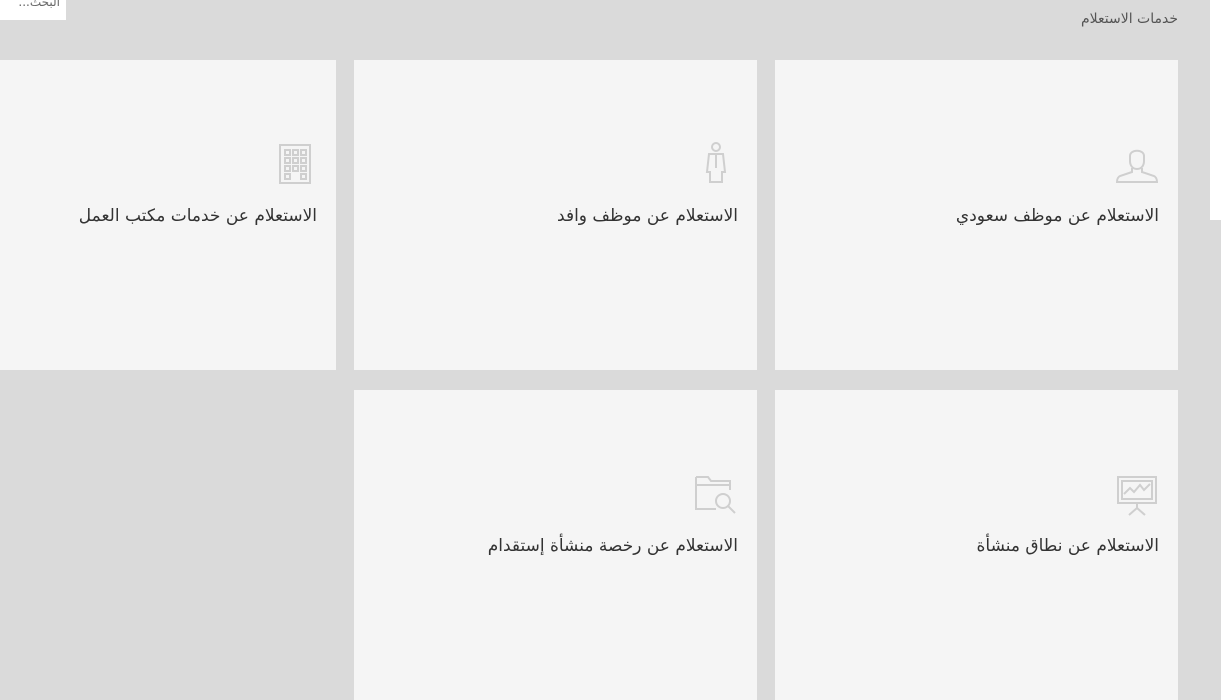 The width and height of the screenshot is (1221, 700). What do you see at coordinates (1137, 164) in the screenshot?
I see `user-icon` at bounding box center [1137, 164].